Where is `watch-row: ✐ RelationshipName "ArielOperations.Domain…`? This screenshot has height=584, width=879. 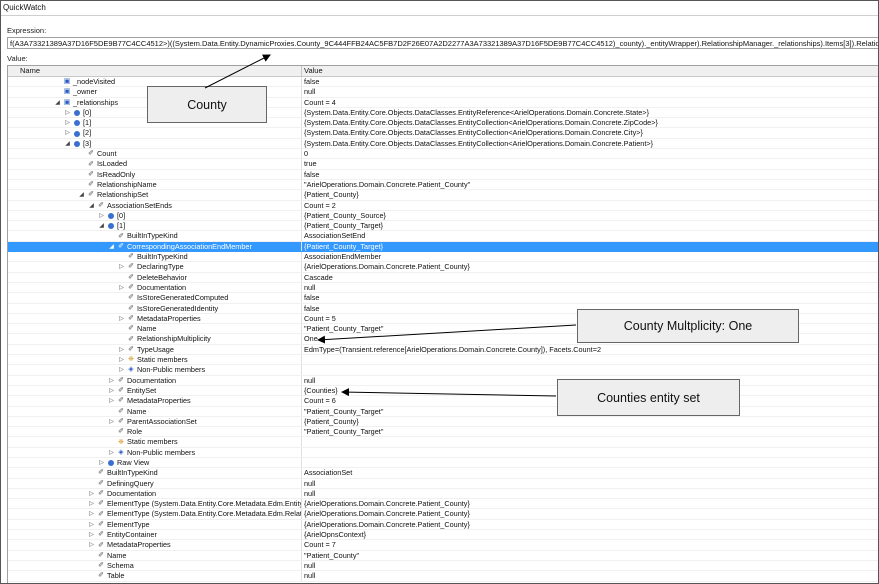
watch-row: ✐ RelationshipName "ArielOperations.Domain… is located at coordinates (443, 185).